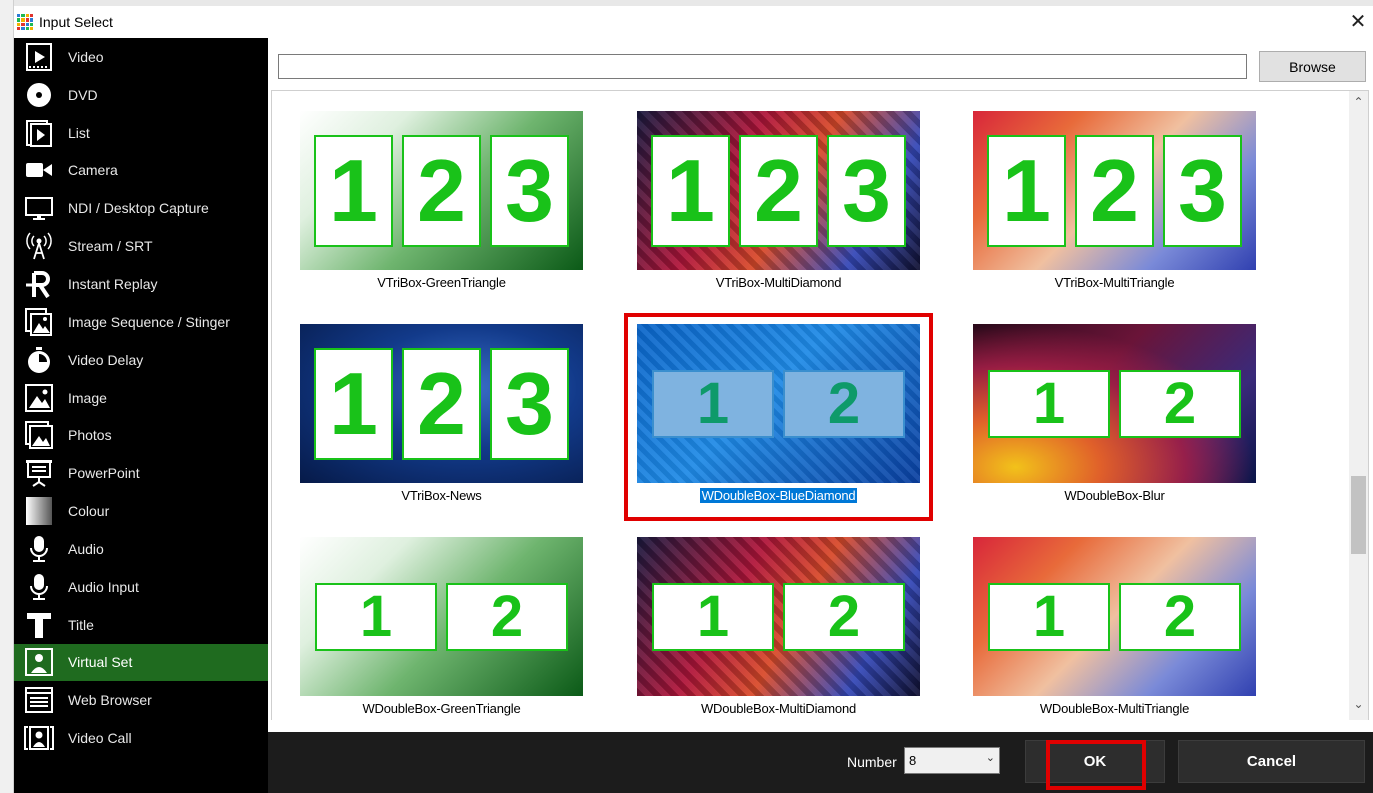 Image resolution: width=1373 pixels, height=793 pixels. What do you see at coordinates (141, 208) in the screenshot?
I see `sidebar-item-ndi-desktop-capture: NDI / Desktop Capture` at bounding box center [141, 208].